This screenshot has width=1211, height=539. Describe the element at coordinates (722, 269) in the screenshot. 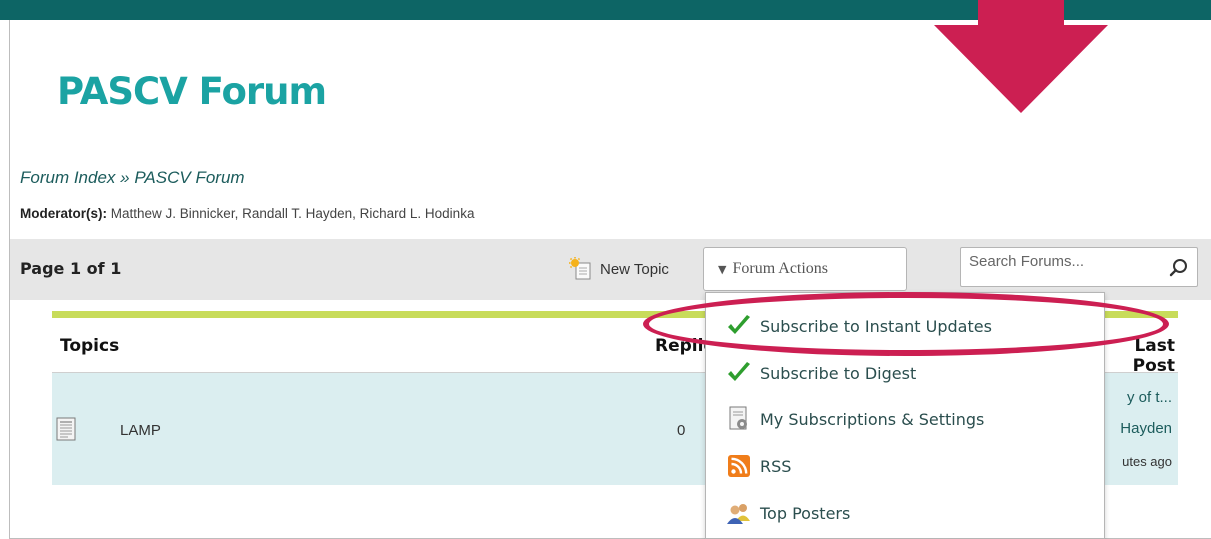

I see `caret-down-icon: ▼` at that location.